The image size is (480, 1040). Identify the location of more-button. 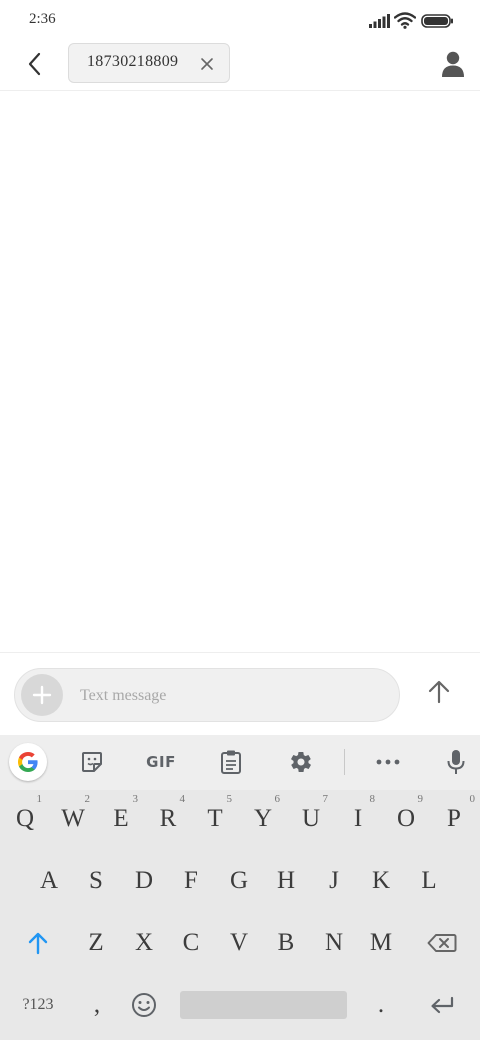
(388, 762).